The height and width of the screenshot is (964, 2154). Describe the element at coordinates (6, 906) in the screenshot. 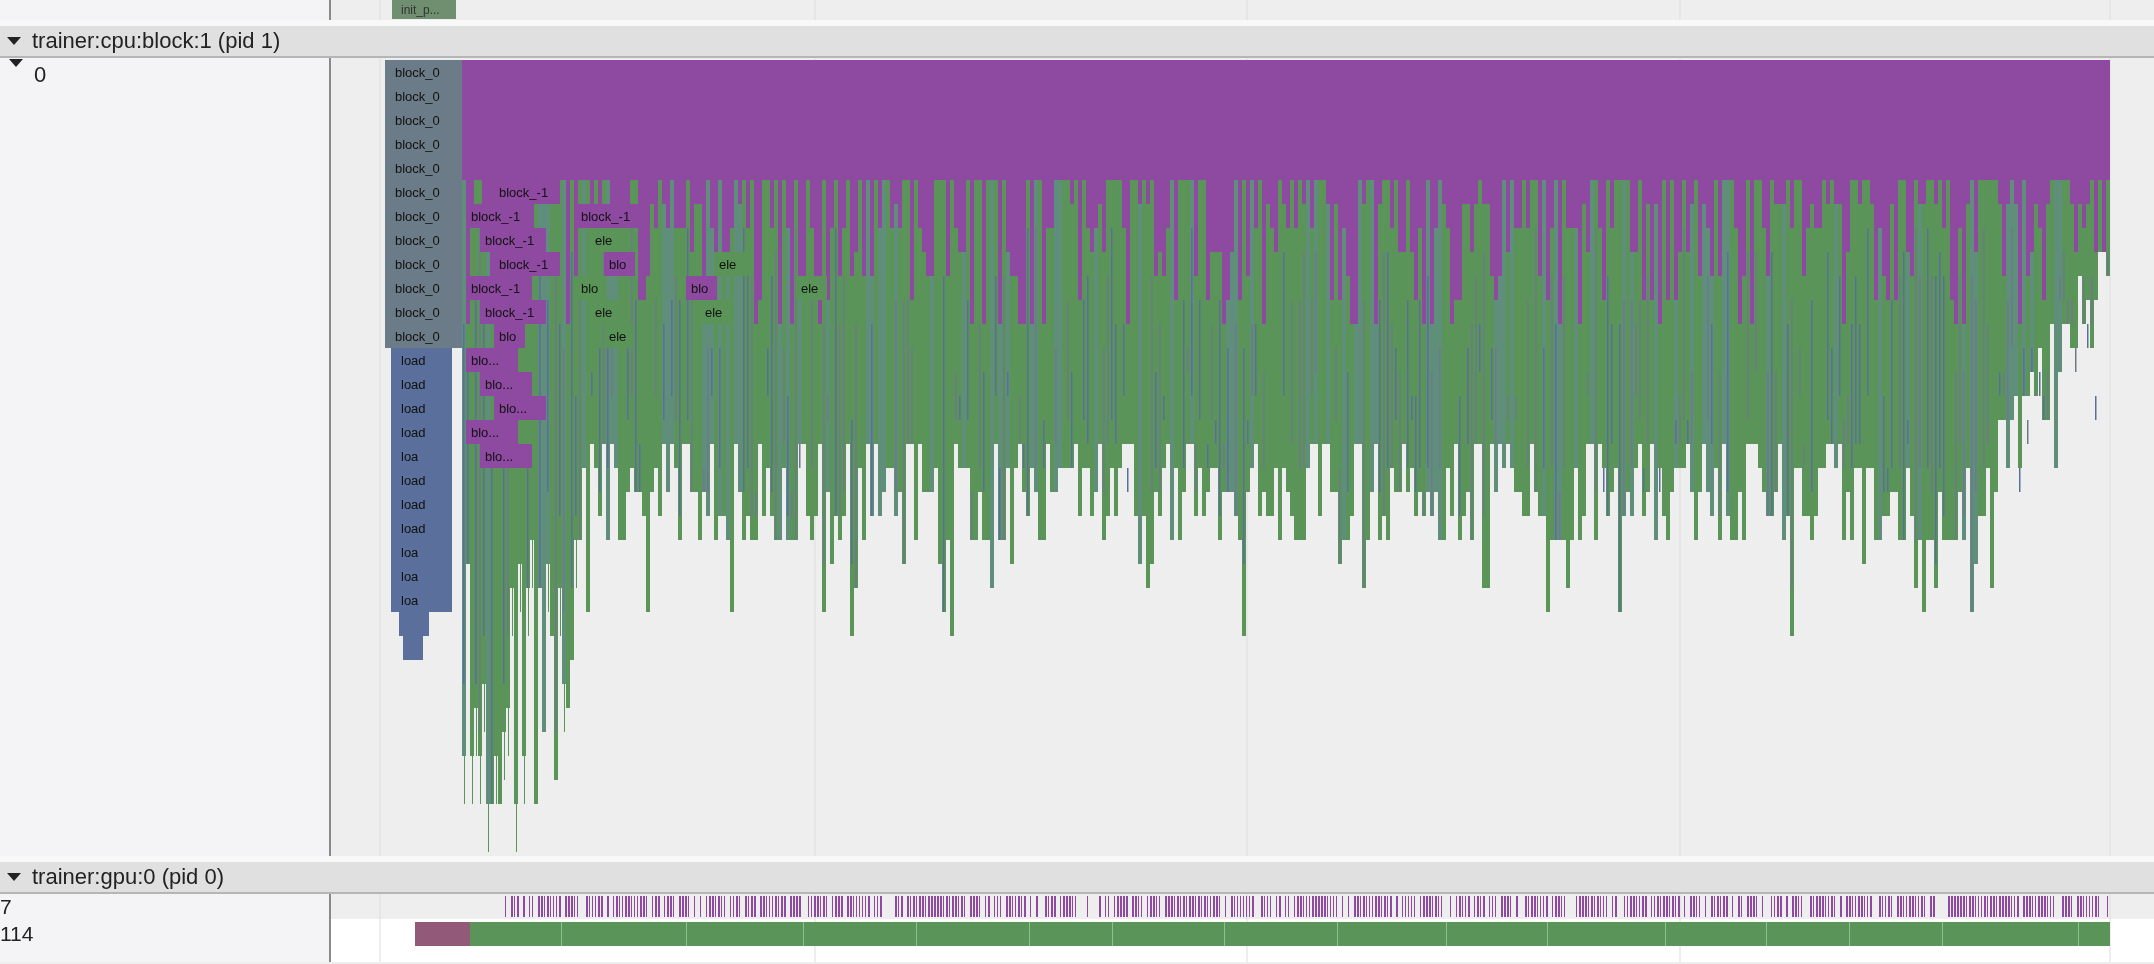

I see `thread-label: 7` at that location.